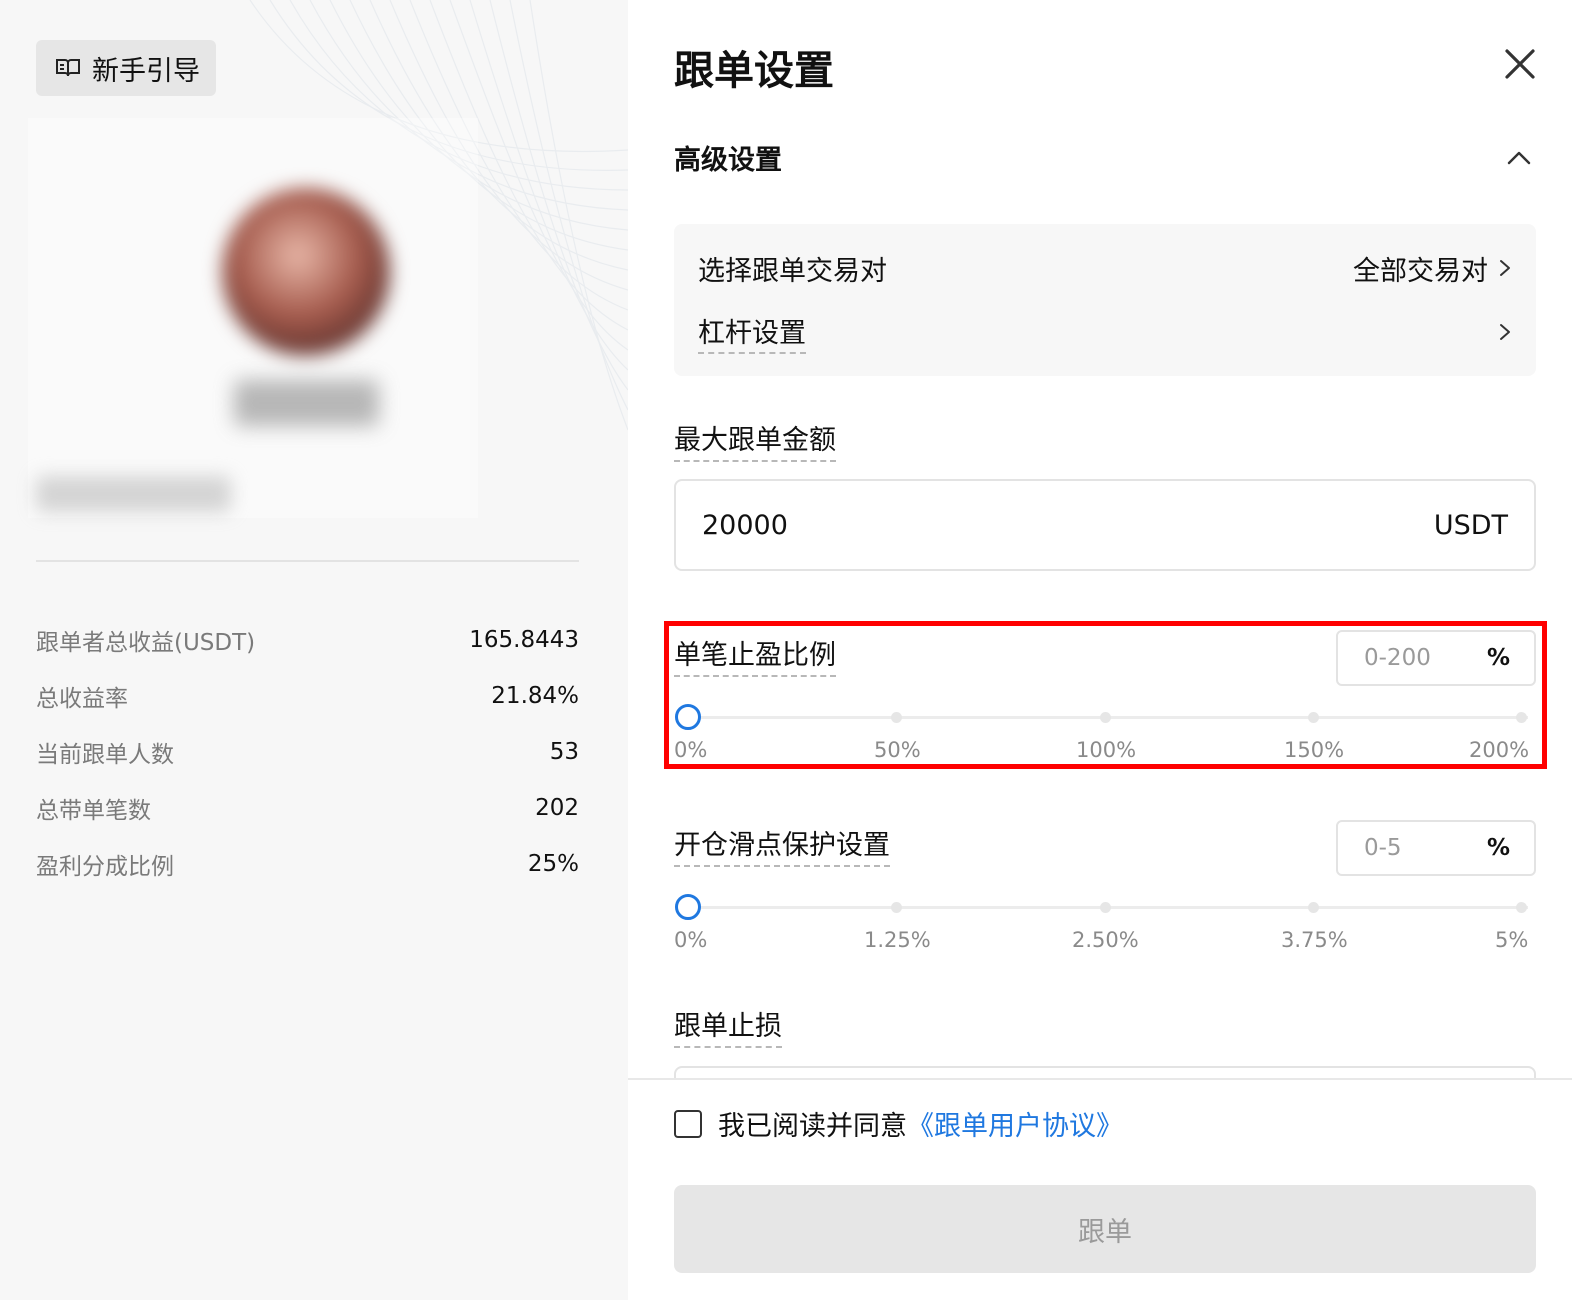 This screenshot has height=1300, width=1572. I want to click on stat-label: 跟单者总收益(USDT), so click(146, 643).